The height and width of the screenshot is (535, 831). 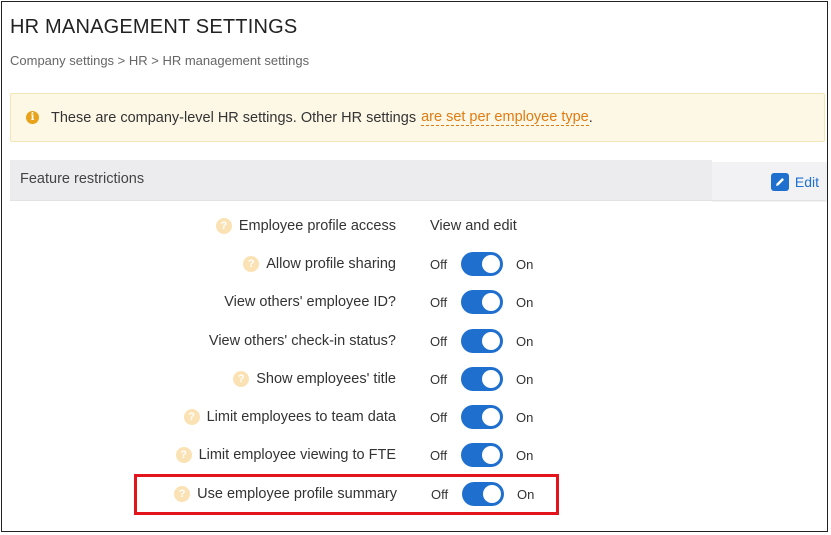 I want to click on edit-button: Edit, so click(x=769, y=182).